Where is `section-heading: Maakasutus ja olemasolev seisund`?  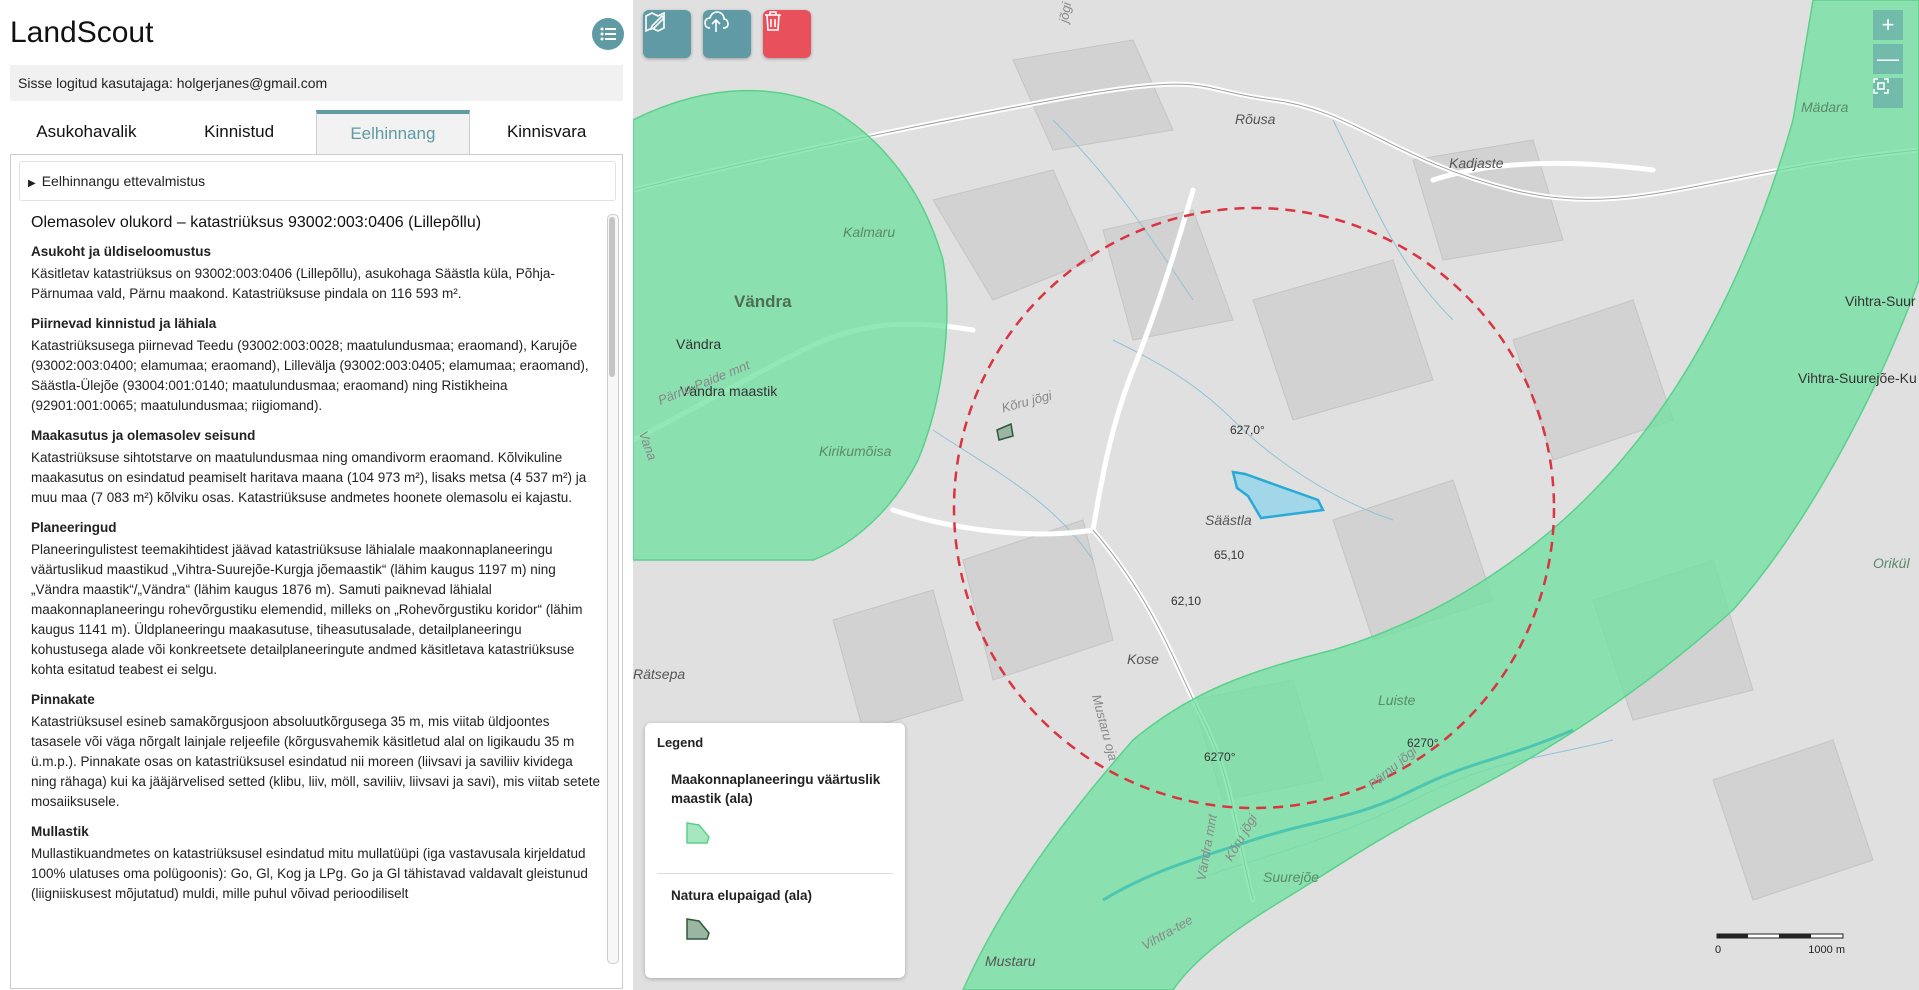 section-heading: Maakasutus ja olemasolev seisund is located at coordinates (143, 435).